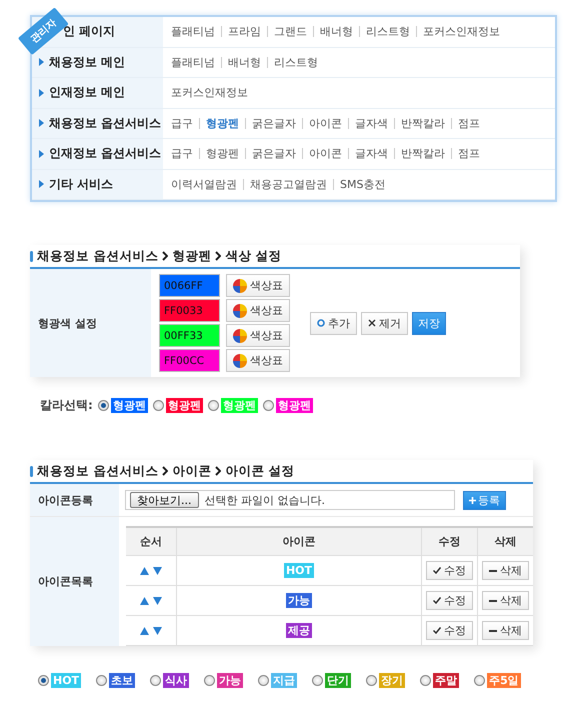 This screenshot has width=564, height=707. Describe the element at coordinates (65, 581) in the screenshot. I see `row-label: 아이콘목록` at that location.